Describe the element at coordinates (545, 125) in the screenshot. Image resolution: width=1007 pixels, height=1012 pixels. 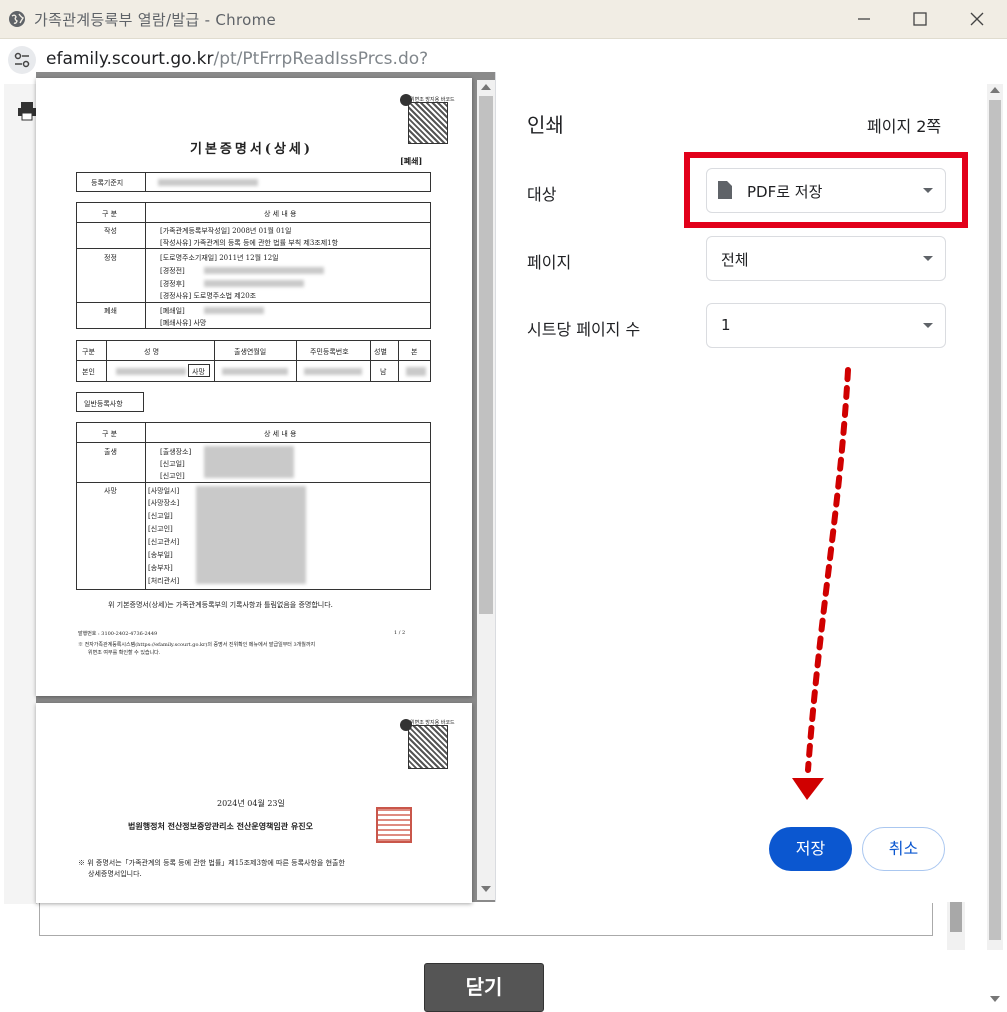
I see `print-title: 인쇄` at that location.